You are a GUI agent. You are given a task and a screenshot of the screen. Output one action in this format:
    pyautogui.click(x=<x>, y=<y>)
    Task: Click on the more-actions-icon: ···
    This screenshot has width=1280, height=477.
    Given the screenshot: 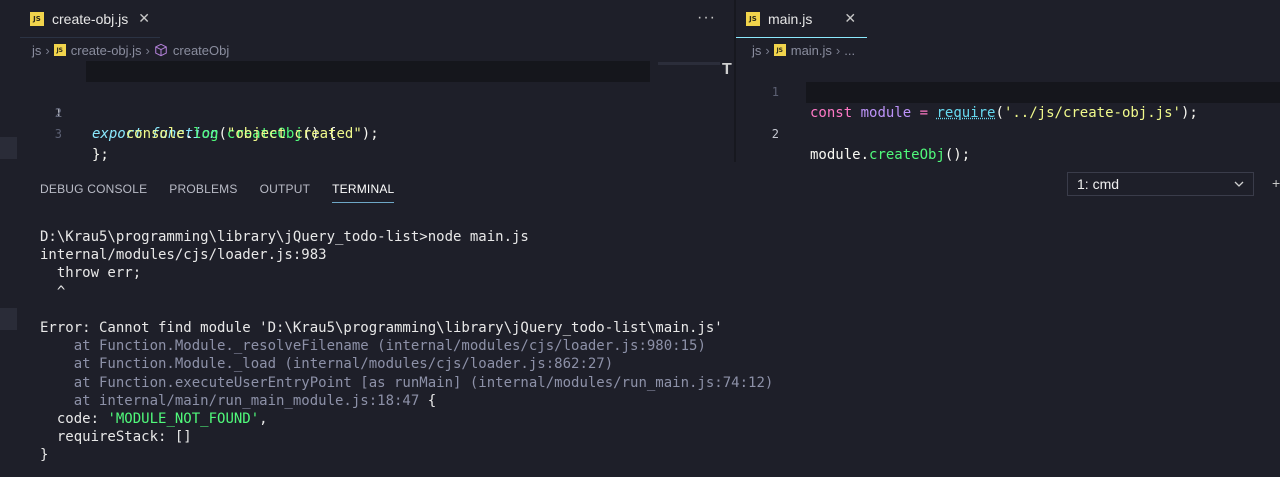 What is the action you would take?
    pyautogui.click(x=706, y=18)
    